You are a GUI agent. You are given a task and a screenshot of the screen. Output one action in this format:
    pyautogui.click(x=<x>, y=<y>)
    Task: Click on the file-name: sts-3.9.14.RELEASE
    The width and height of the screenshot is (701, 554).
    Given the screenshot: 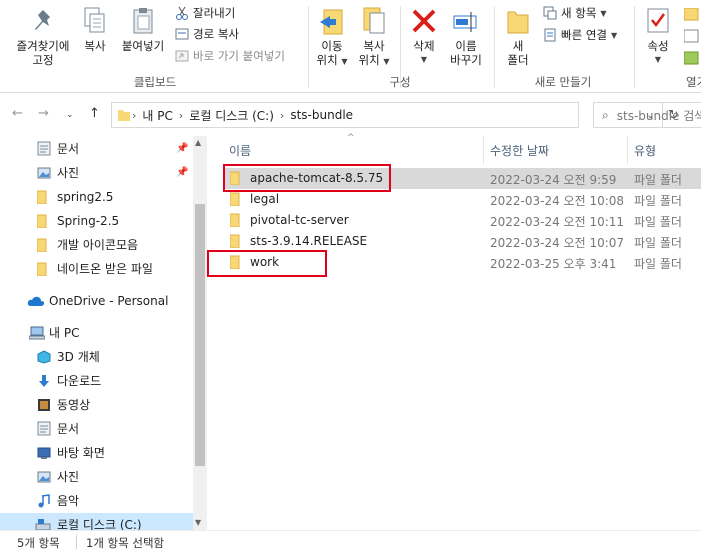 What is the action you would take?
    pyautogui.click(x=309, y=241)
    